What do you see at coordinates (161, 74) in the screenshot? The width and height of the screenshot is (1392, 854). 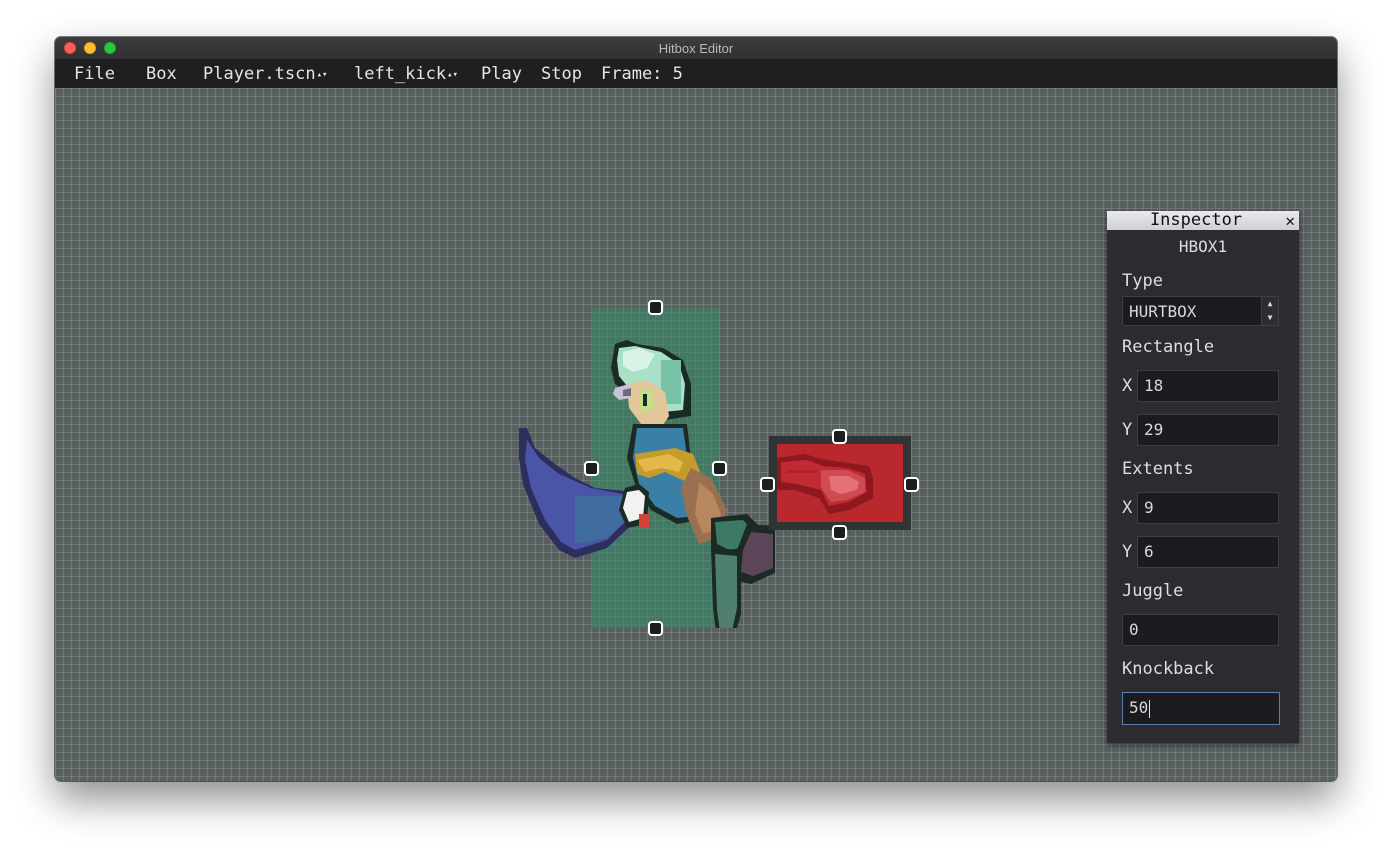 I see `menu-box: Box` at bounding box center [161, 74].